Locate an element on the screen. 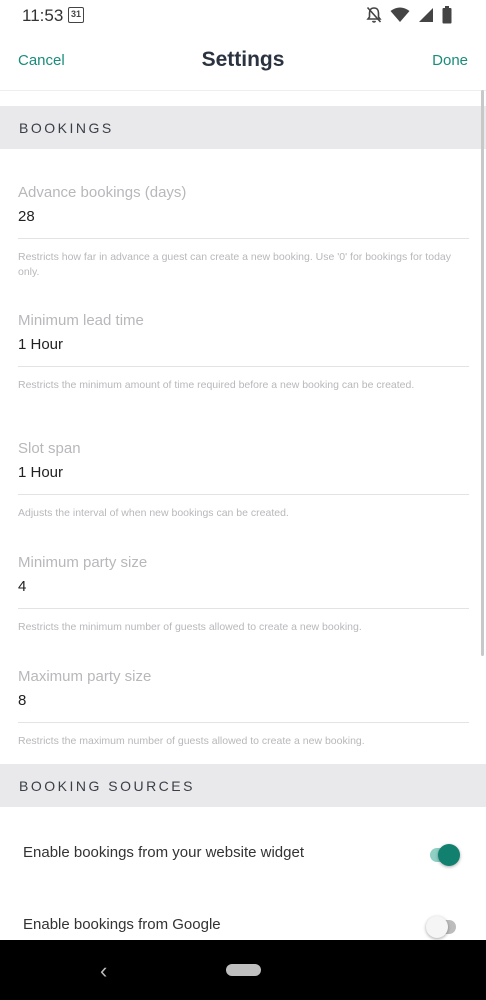 Image resolution: width=486 pixels, height=1000 pixels. status-bar: 11:53 31 is located at coordinates (243, 16).